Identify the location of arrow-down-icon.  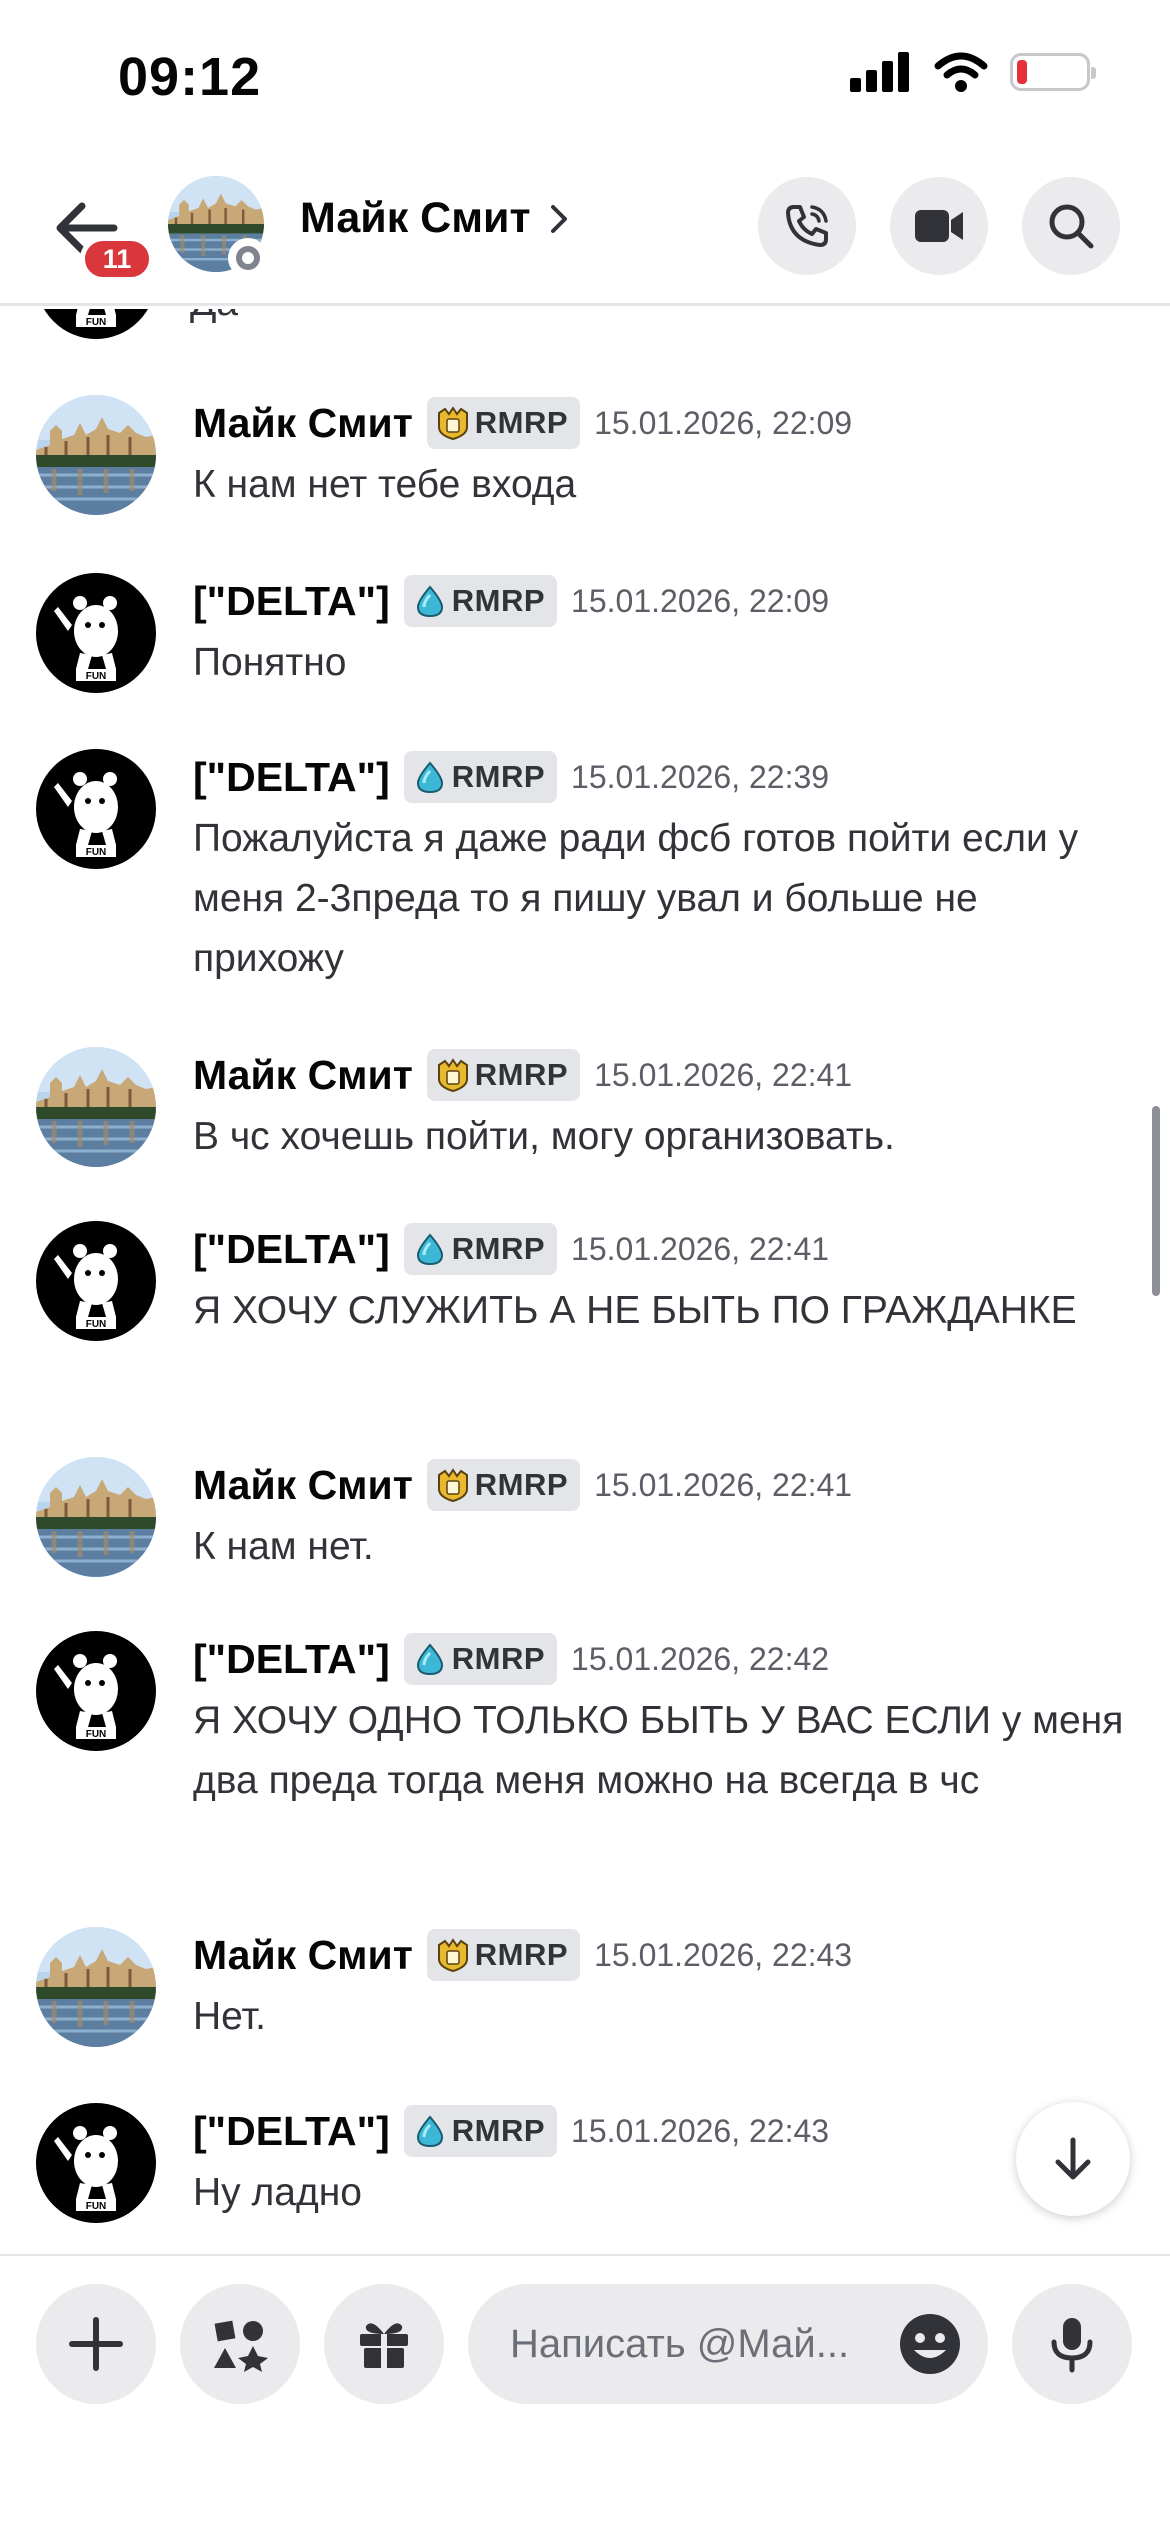
(1073, 2158).